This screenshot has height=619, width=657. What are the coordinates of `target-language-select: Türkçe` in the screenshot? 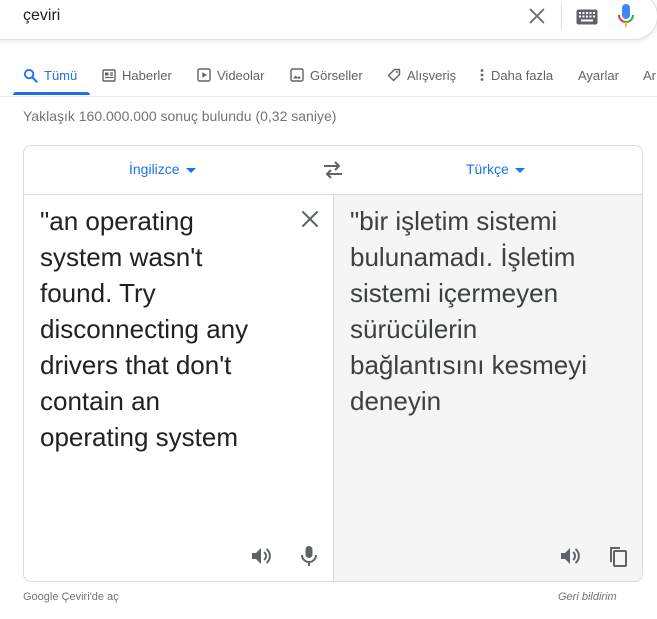 It's located at (495, 169).